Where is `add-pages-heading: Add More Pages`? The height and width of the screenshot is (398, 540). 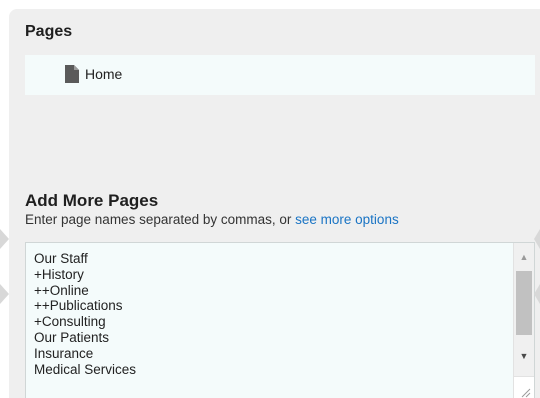 add-pages-heading: Add More Pages is located at coordinates (92, 200).